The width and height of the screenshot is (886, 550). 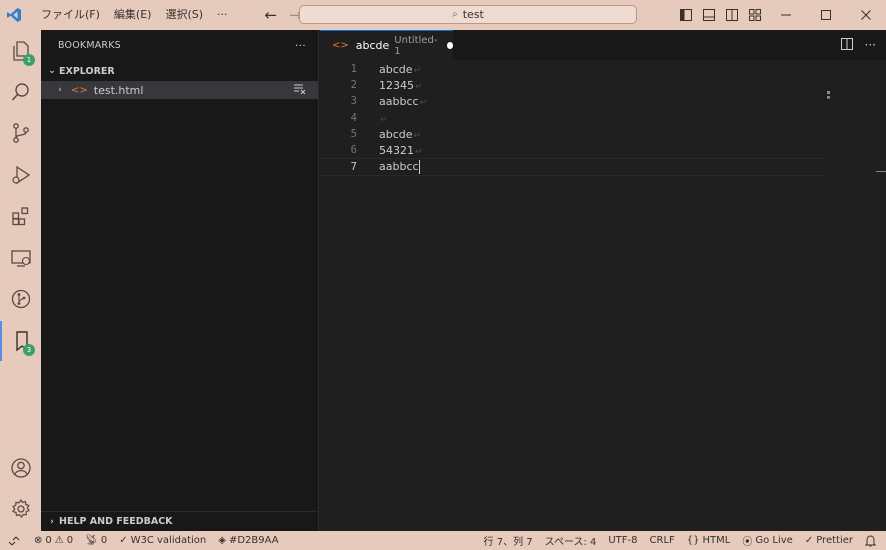 What do you see at coordinates (89, 45) in the screenshot?
I see `sidebar-title: BOOKMARKS` at bounding box center [89, 45].